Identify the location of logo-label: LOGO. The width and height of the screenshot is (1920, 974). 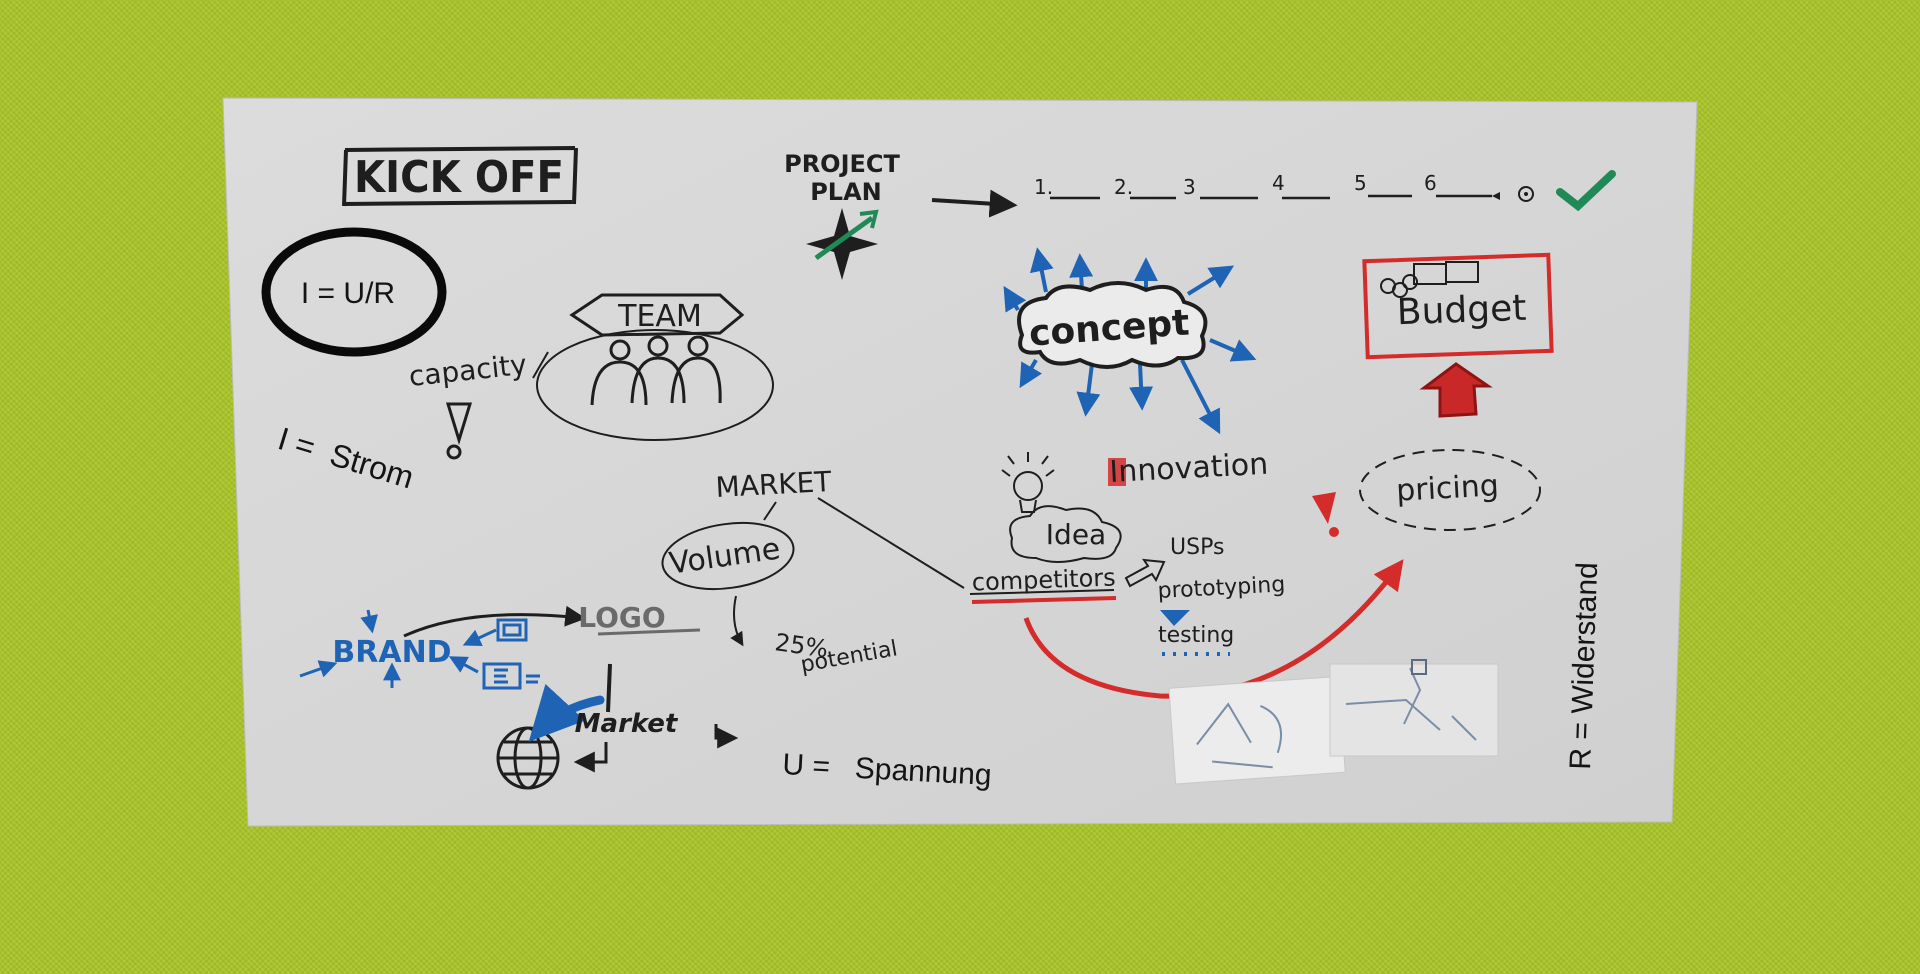
(621, 617).